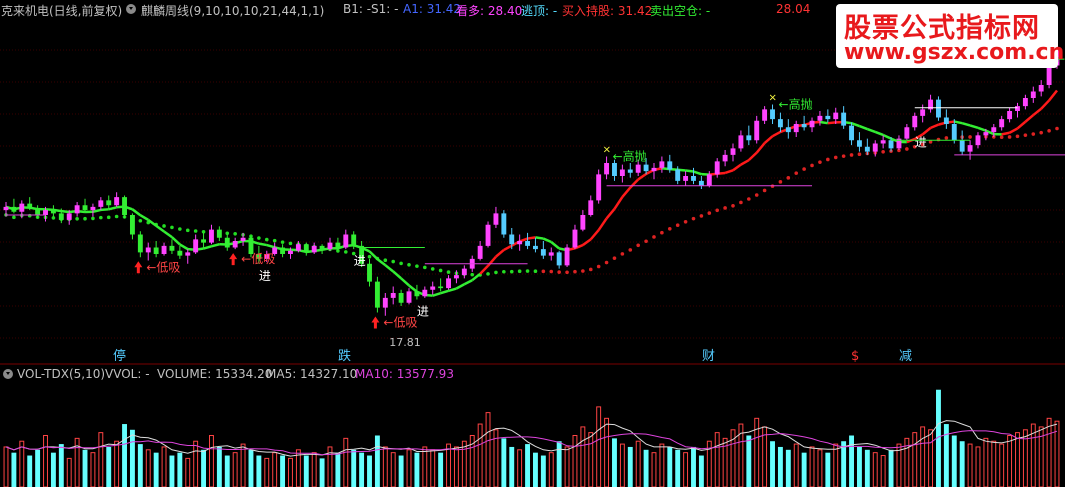  I want to click on volume-toggle-icon, so click(8, 374).